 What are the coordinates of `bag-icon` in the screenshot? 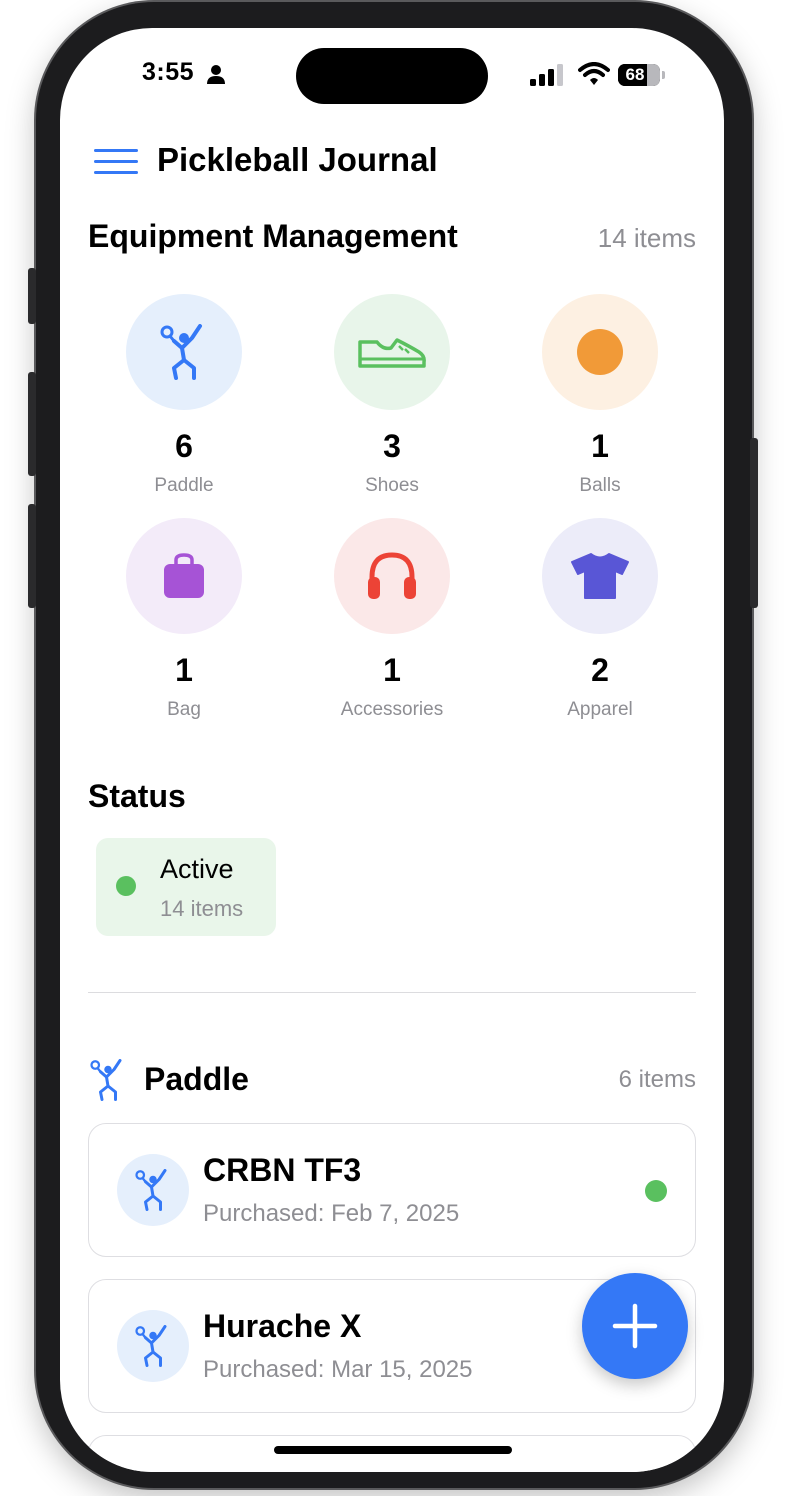 It's located at (184, 575).